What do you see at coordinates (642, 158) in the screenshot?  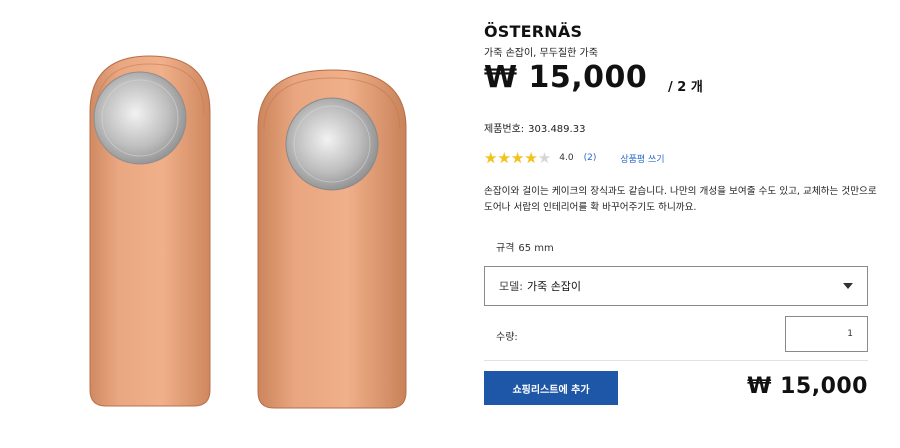 I see `write-review-link: 상품평 쓰기` at bounding box center [642, 158].